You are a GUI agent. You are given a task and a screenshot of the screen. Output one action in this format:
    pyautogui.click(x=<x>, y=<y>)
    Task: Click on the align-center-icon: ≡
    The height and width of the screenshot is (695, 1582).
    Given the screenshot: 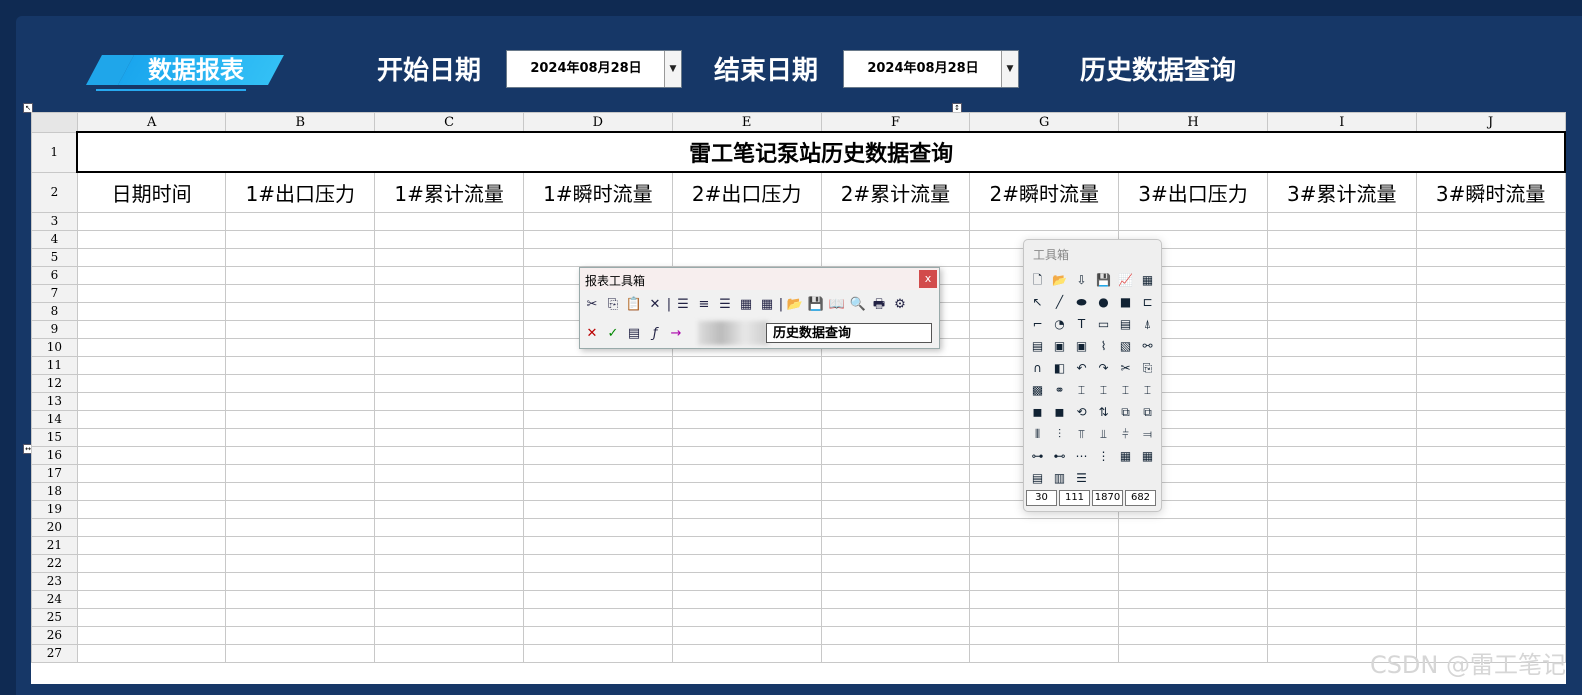 What is the action you would take?
    pyautogui.click(x=704, y=305)
    